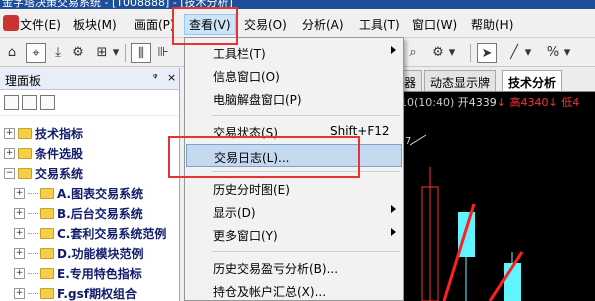 The height and width of the screenshot is (301, 595). I want to click on settings-gear-icon: ⚙, so click(78, 53).